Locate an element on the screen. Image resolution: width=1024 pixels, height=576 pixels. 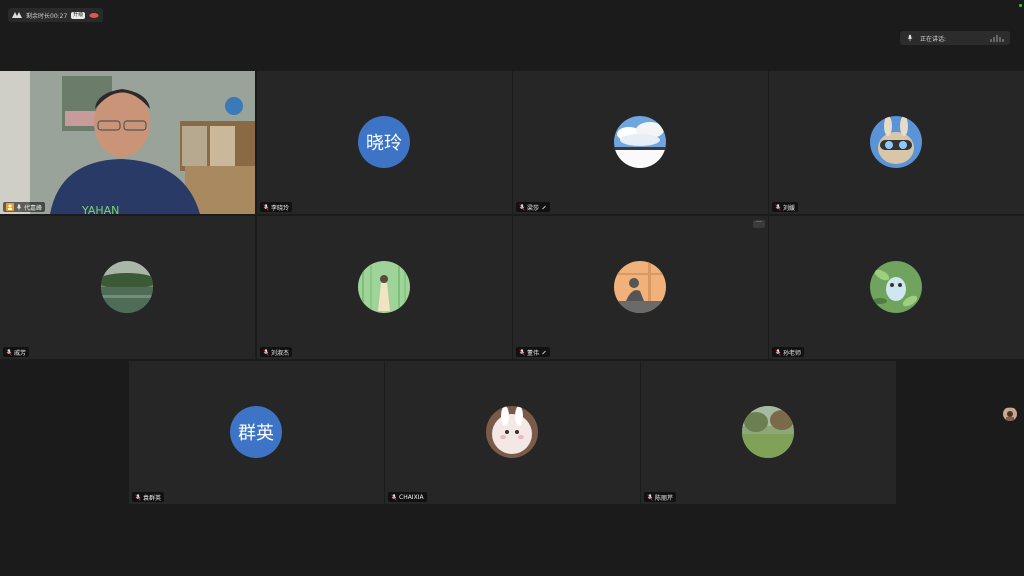
svg-text: YAHAN is located at coordinates (100, 209).